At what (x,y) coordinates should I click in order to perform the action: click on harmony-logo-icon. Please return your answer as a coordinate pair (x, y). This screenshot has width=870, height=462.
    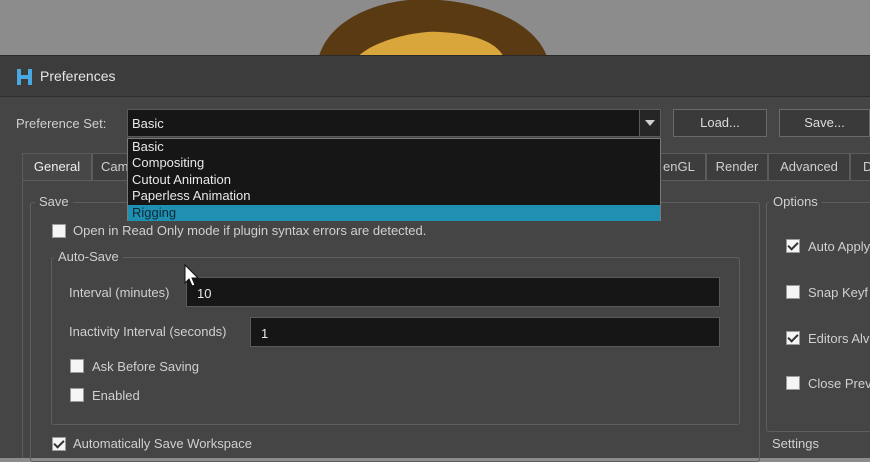
    Looking at the image, I should click on (24, 77).